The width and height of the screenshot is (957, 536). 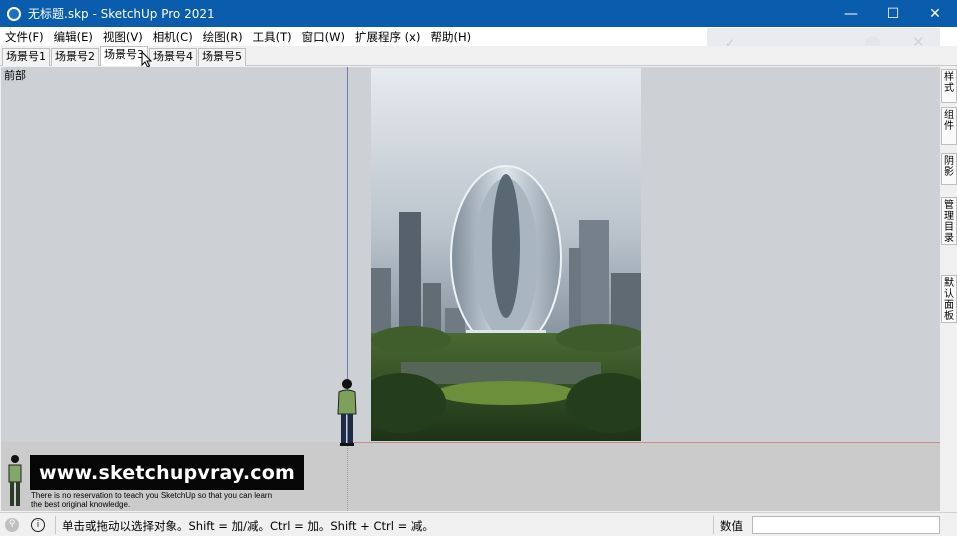 What do you see at coordinates (272, 37) in the screenshot?
I see `menu-tools: 工具(T)` at bounding box center [272, 37].